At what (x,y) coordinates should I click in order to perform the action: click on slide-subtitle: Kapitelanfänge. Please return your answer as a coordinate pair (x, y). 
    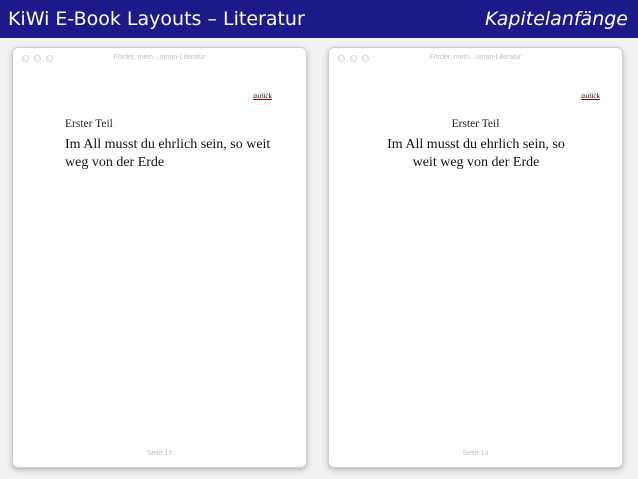
    Looking at the image, I should click on (556, 19).